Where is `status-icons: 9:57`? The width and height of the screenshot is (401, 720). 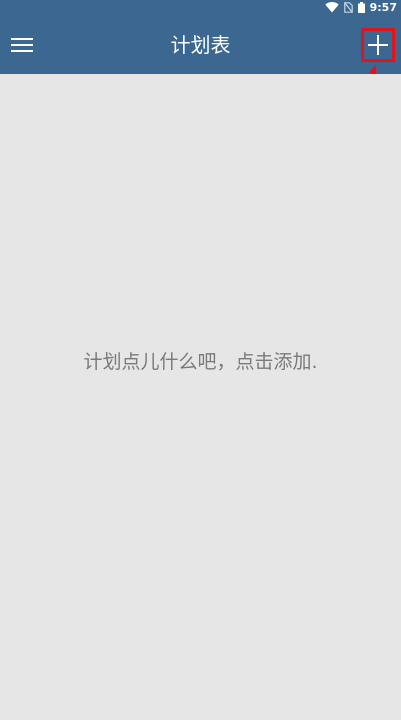 status-icons: 9:57 is located at coordinates (360, 7).